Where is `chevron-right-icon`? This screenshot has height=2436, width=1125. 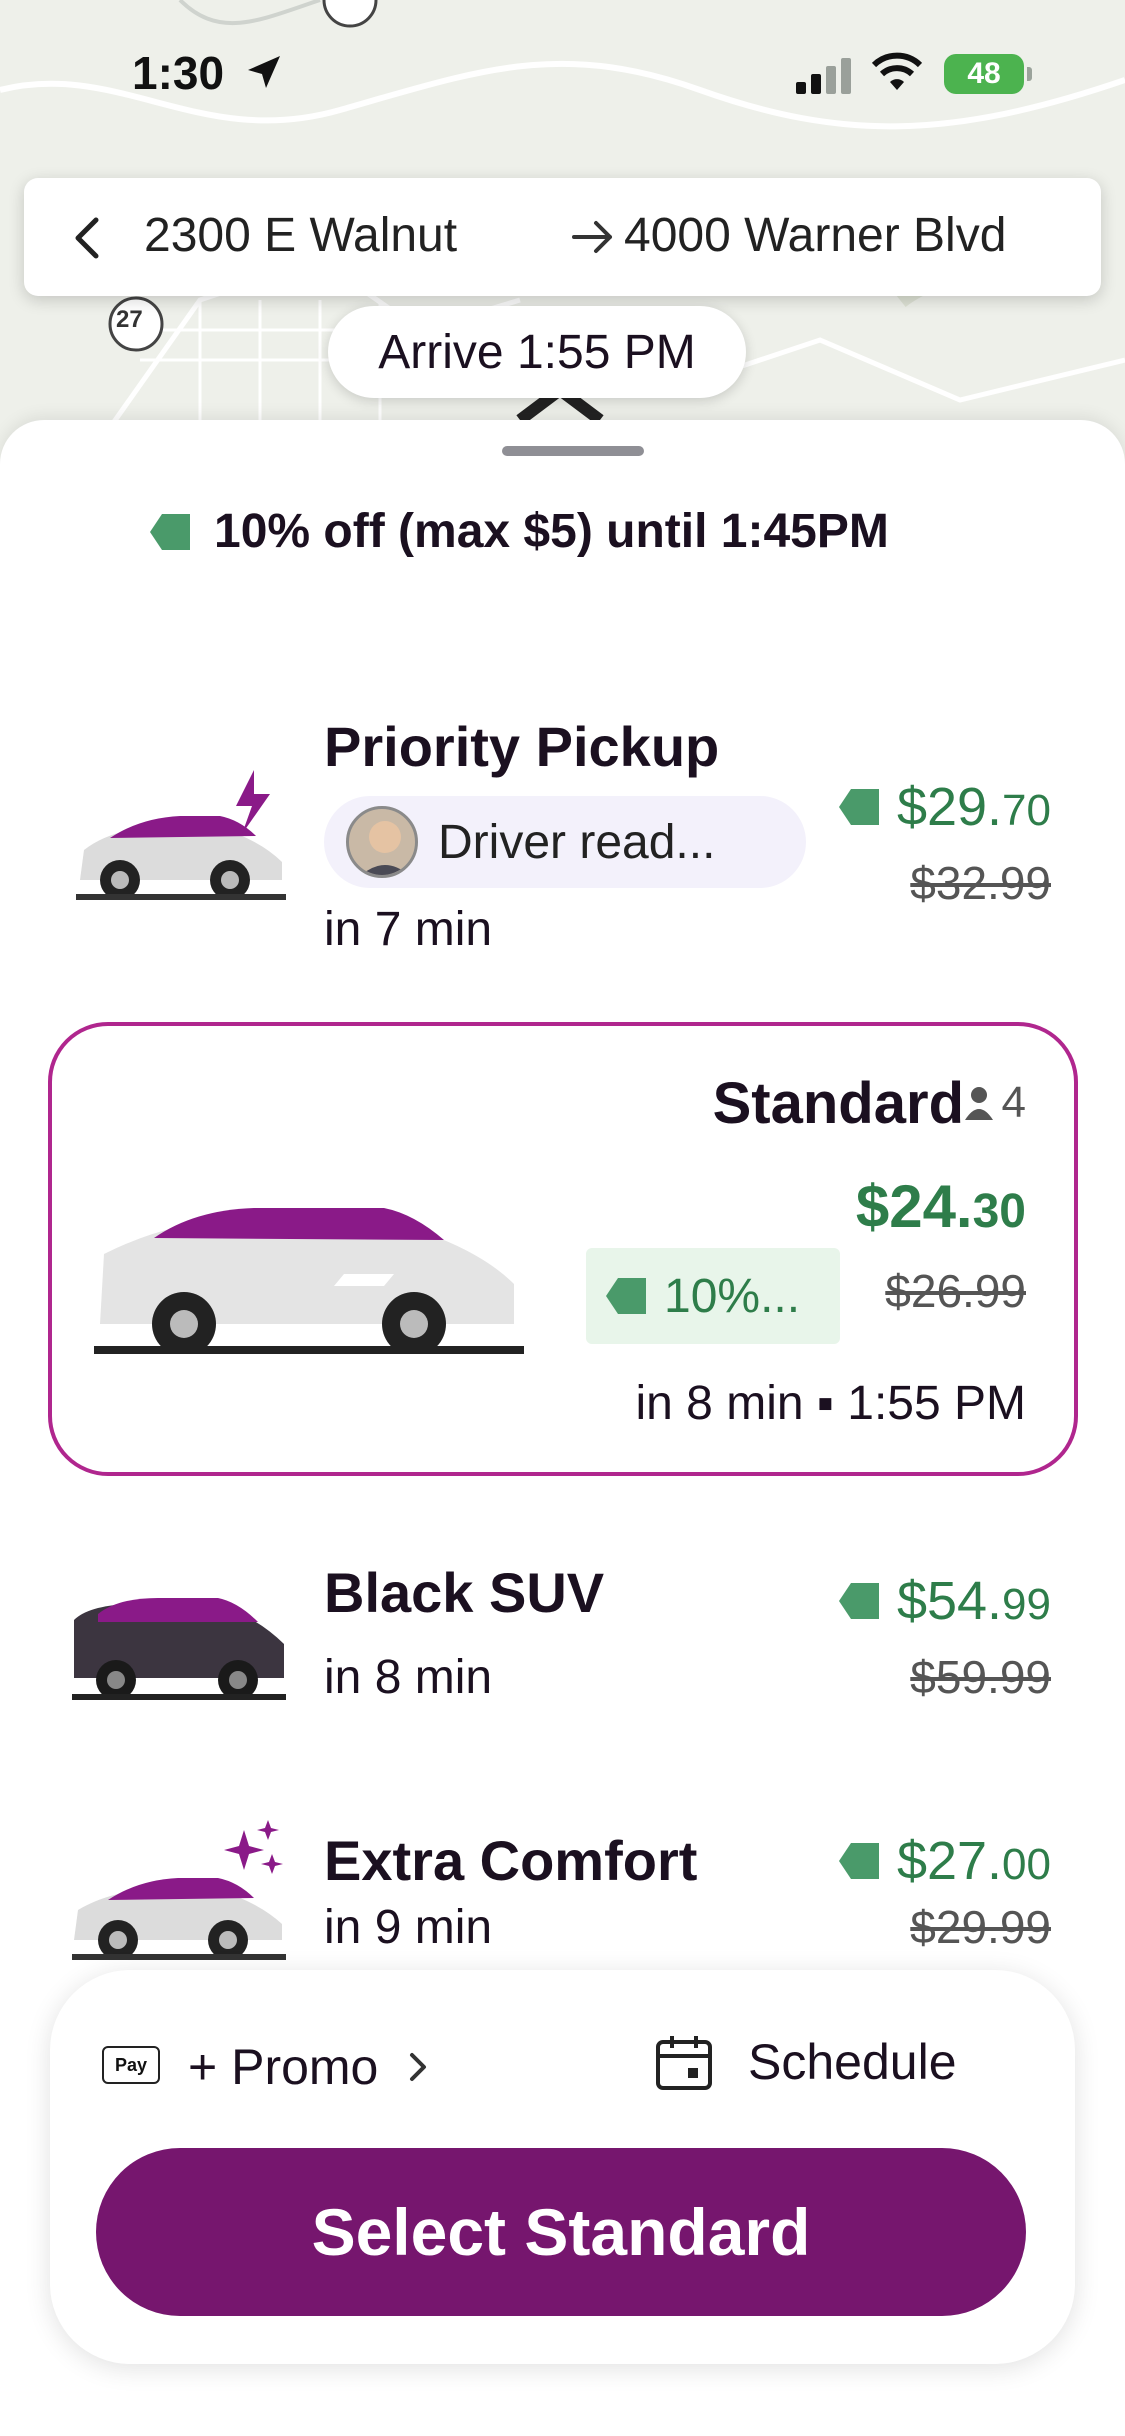 chevron-right-icon is located at coordinates (418, 2067).